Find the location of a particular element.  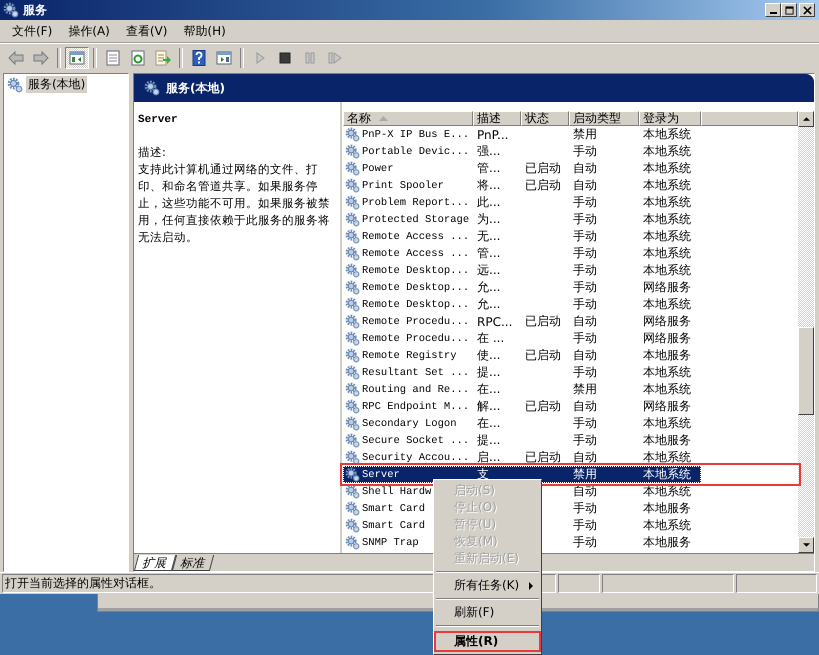

context-menu-item: 所有任务(K) is located at coordinates (487, 585).